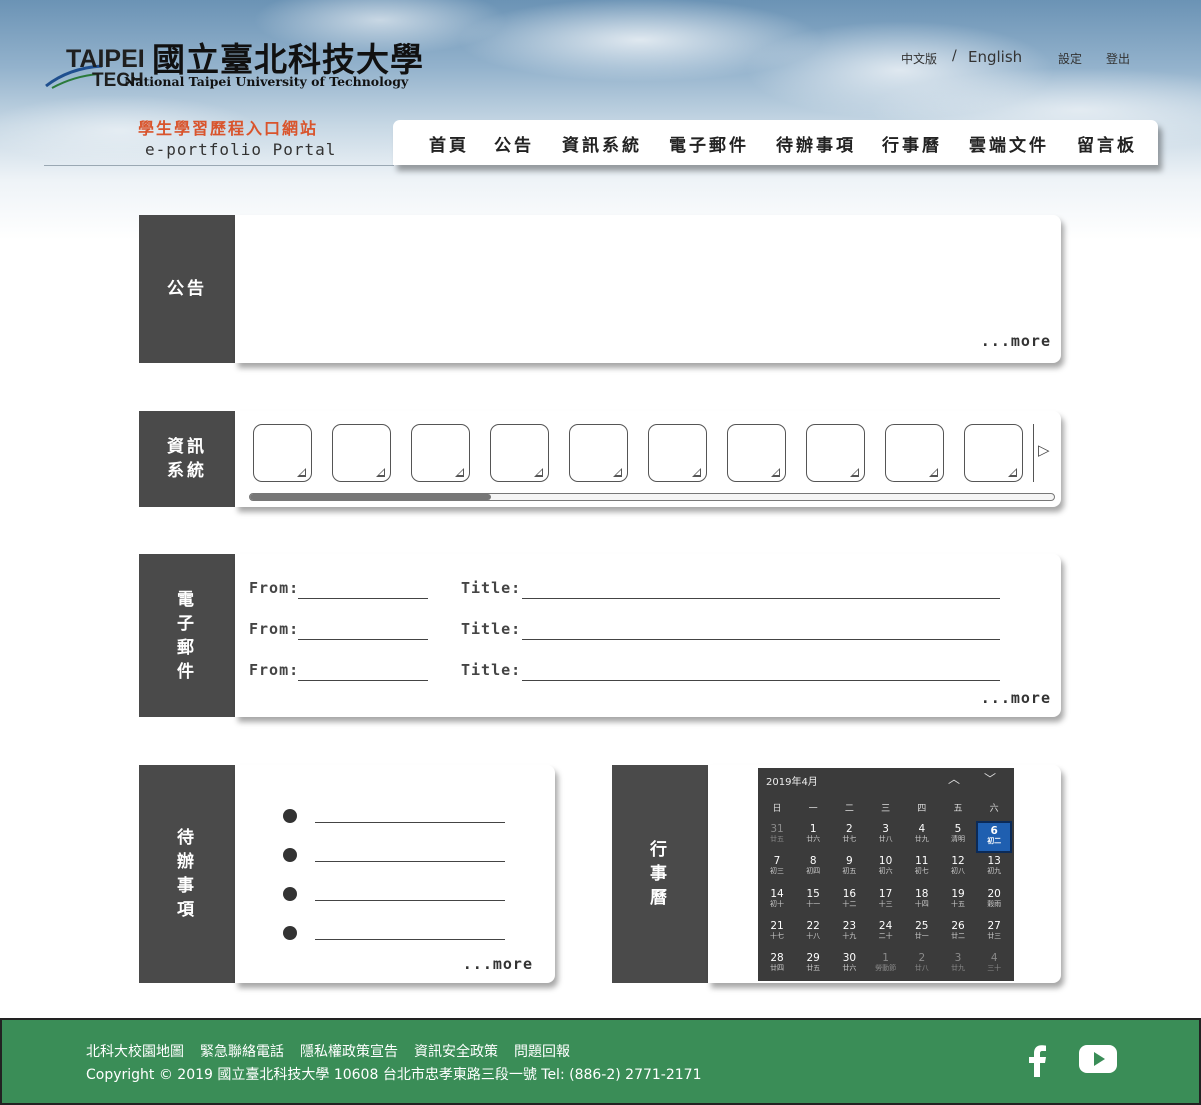 Image resolution: width=1201 pixels, height=1105 pixels. I want to click on email-from-line, so click(363, 680).